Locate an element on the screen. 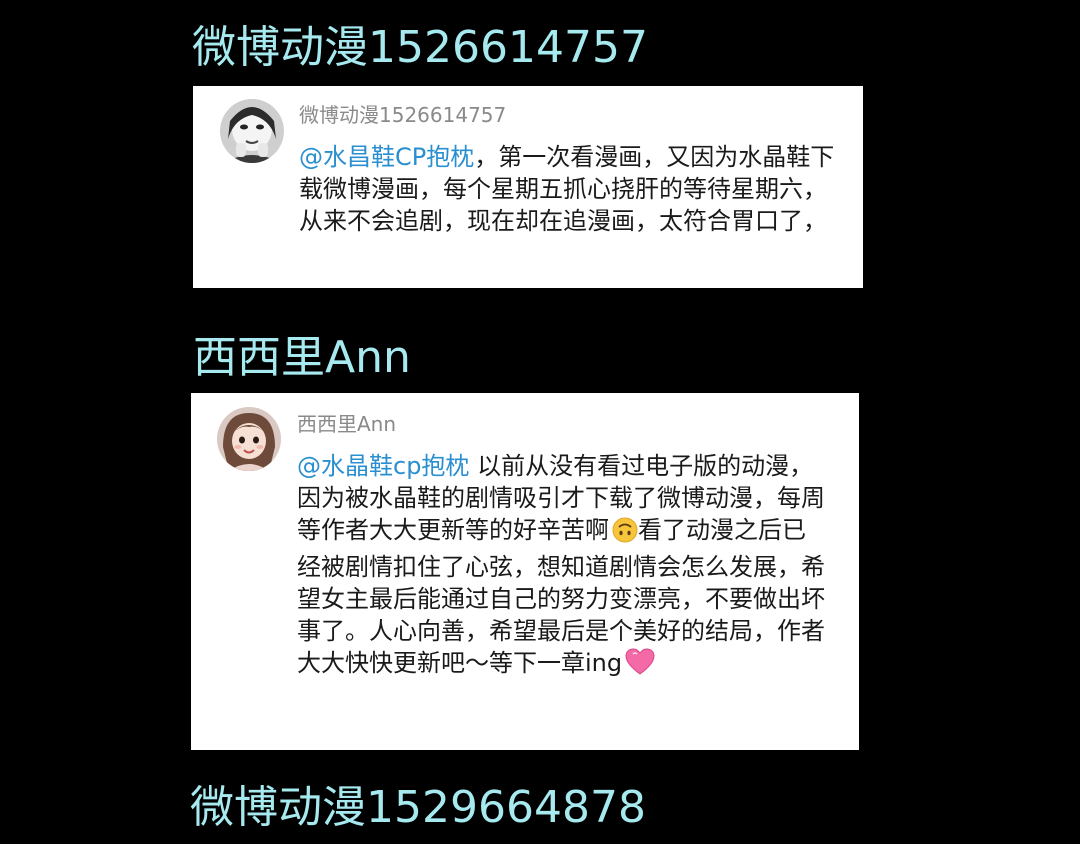  section-heading-username-3: 微博动漫1529664878 is located at coordinates (418, 807).